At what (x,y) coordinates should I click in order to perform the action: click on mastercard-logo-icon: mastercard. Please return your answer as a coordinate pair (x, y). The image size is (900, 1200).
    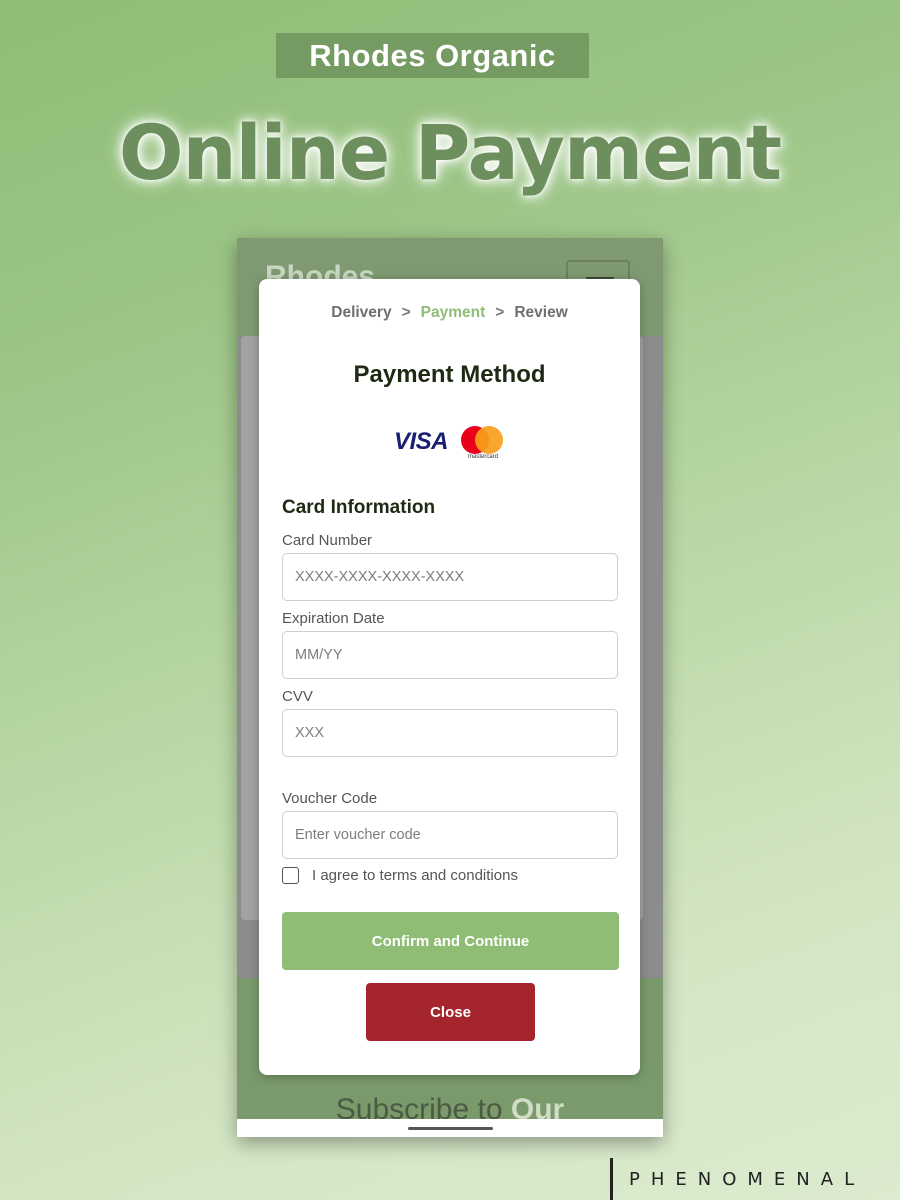
    Looking at the image, I should click on (482, 444).